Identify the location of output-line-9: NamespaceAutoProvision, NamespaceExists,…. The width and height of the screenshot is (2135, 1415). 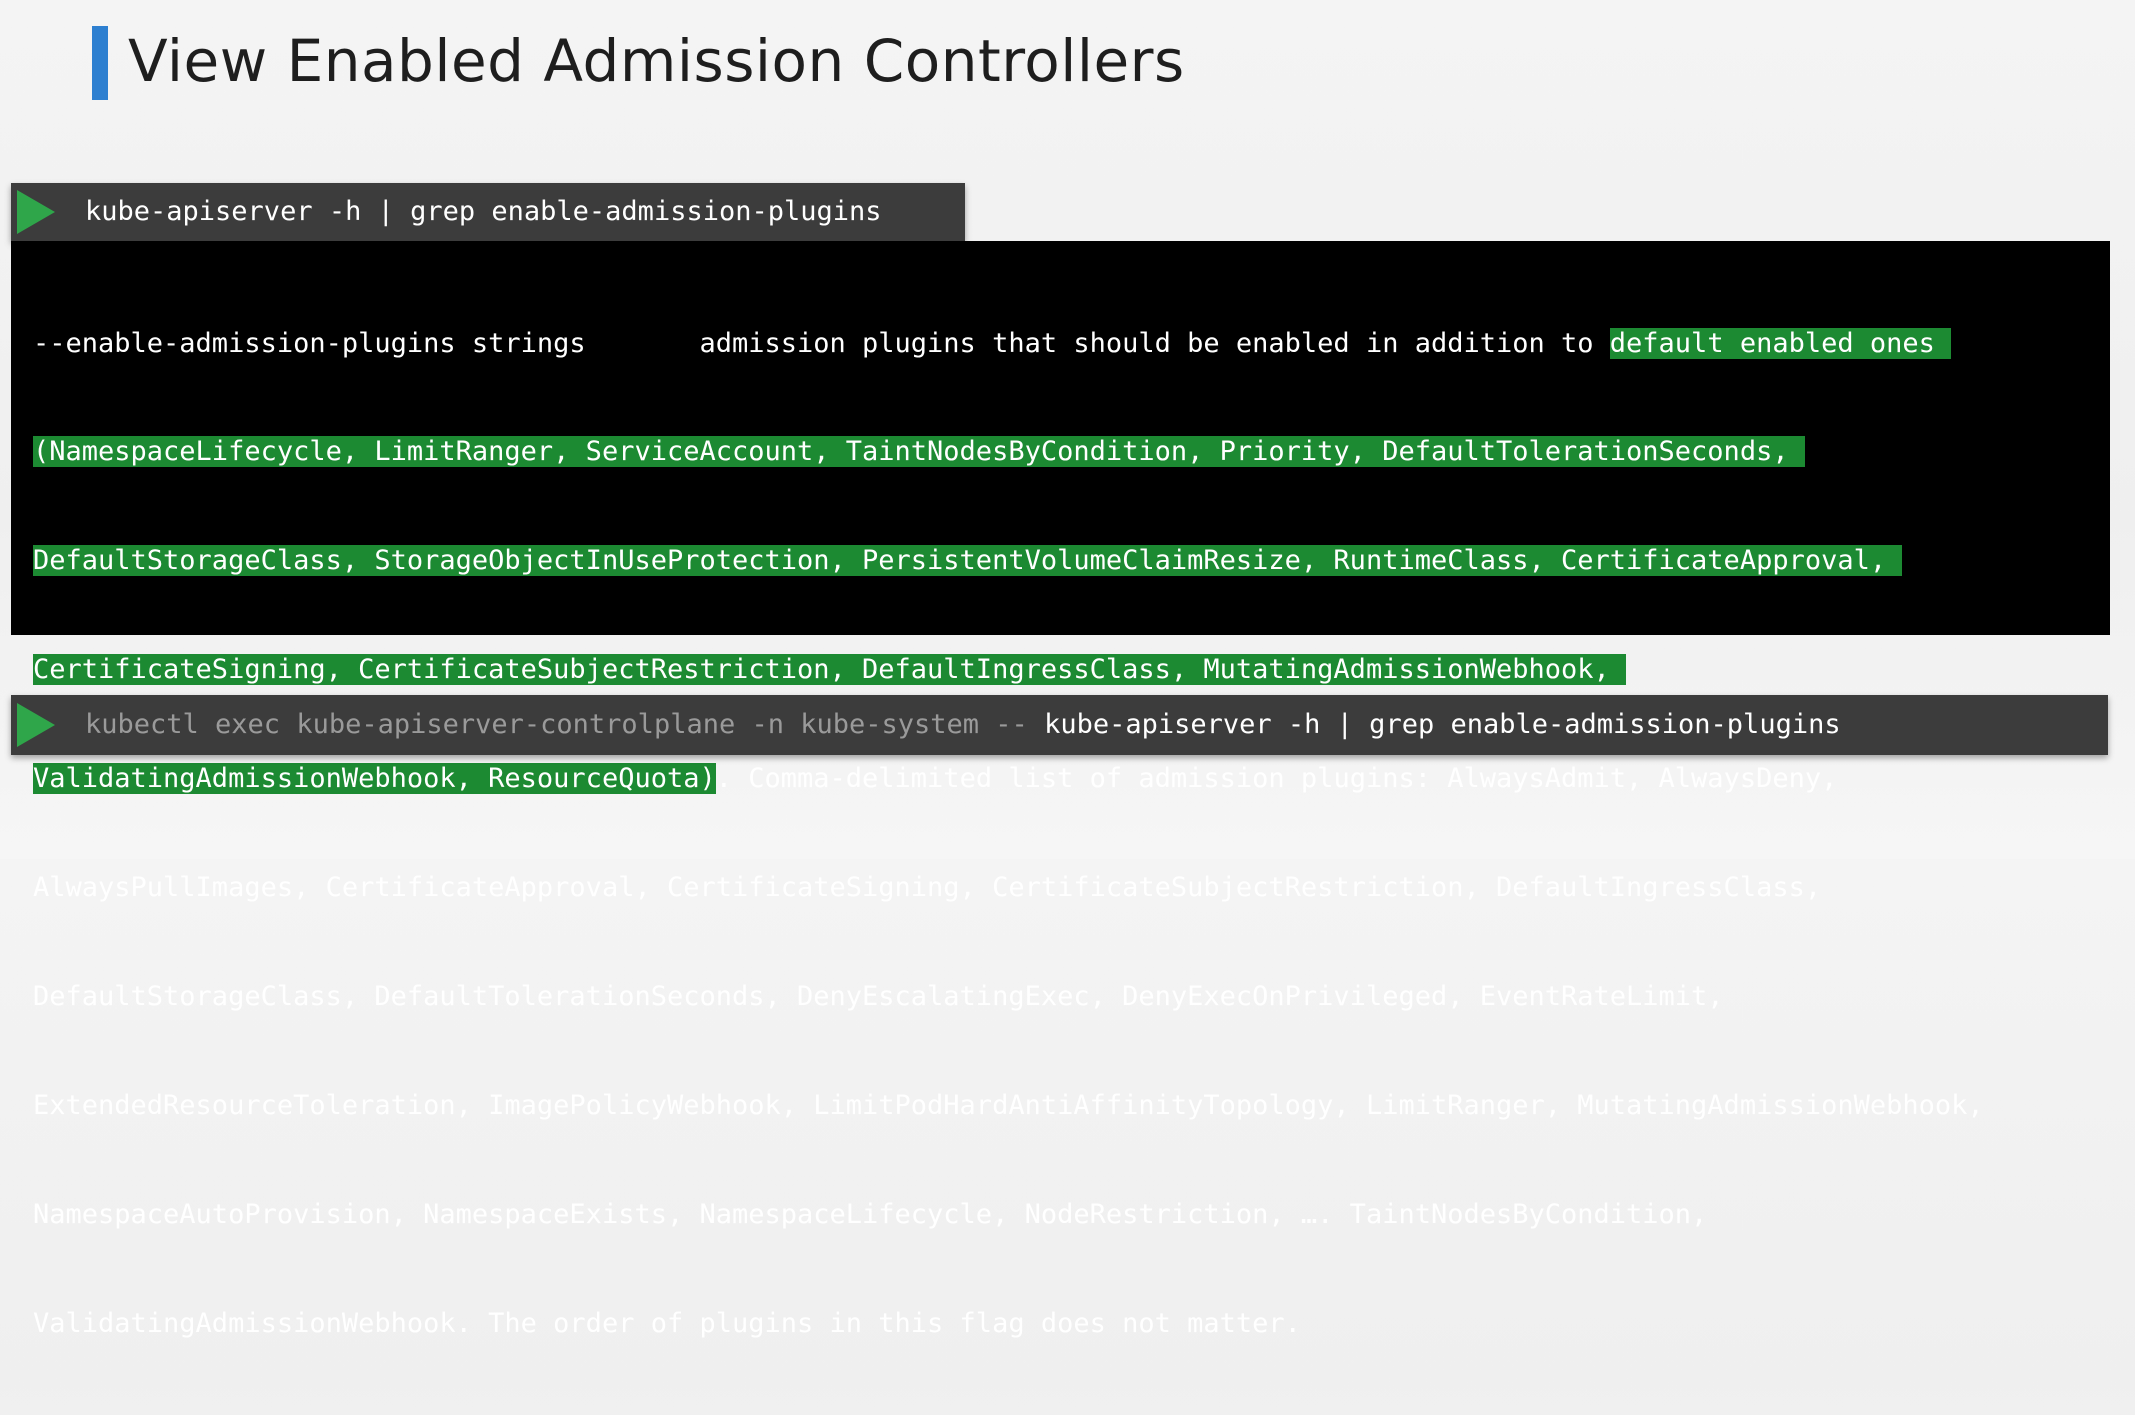
(870, 1214).